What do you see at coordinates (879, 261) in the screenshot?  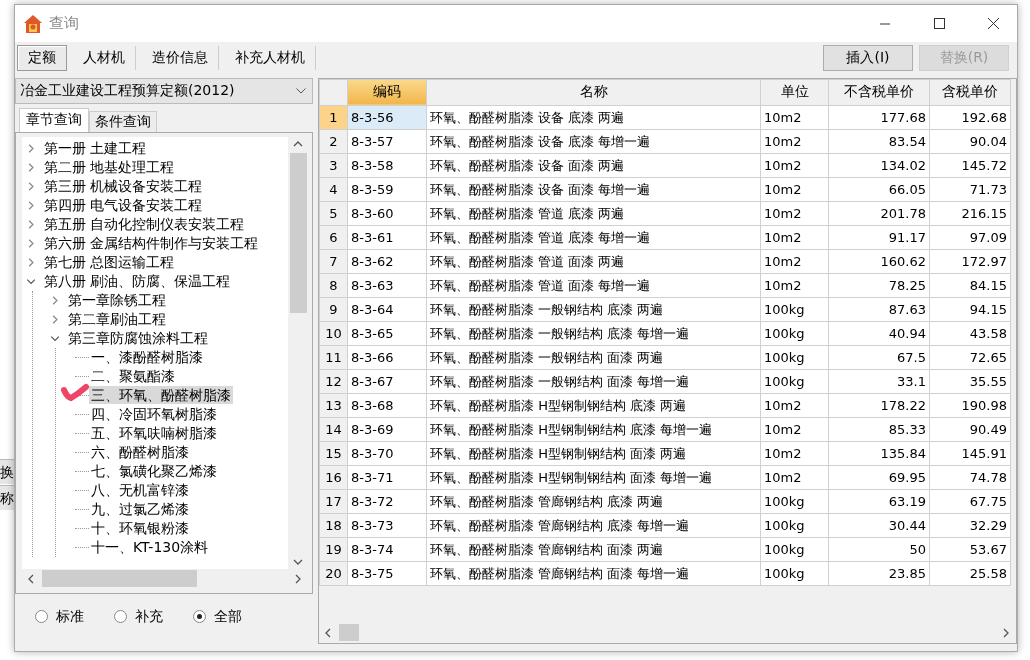 I see `table-cell: 160.62` at bounding box center [879, 261].